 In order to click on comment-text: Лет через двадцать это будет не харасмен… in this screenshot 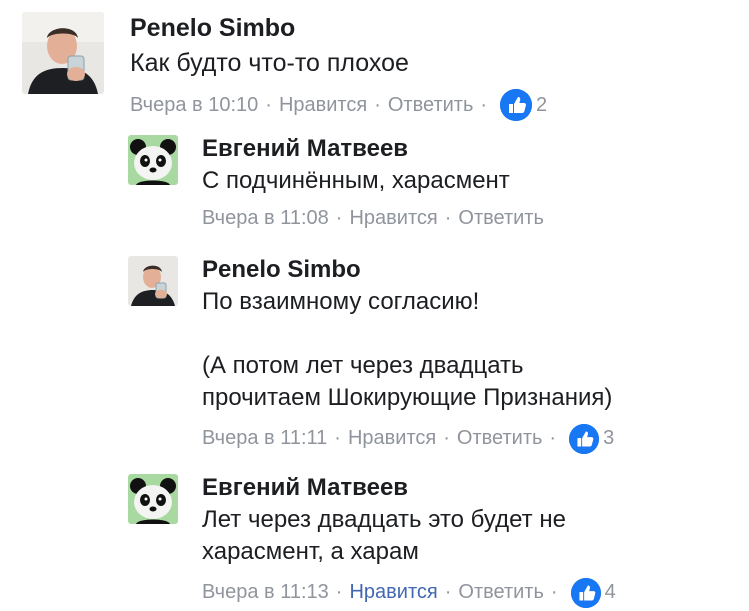, I will do `click(384, 535)`.